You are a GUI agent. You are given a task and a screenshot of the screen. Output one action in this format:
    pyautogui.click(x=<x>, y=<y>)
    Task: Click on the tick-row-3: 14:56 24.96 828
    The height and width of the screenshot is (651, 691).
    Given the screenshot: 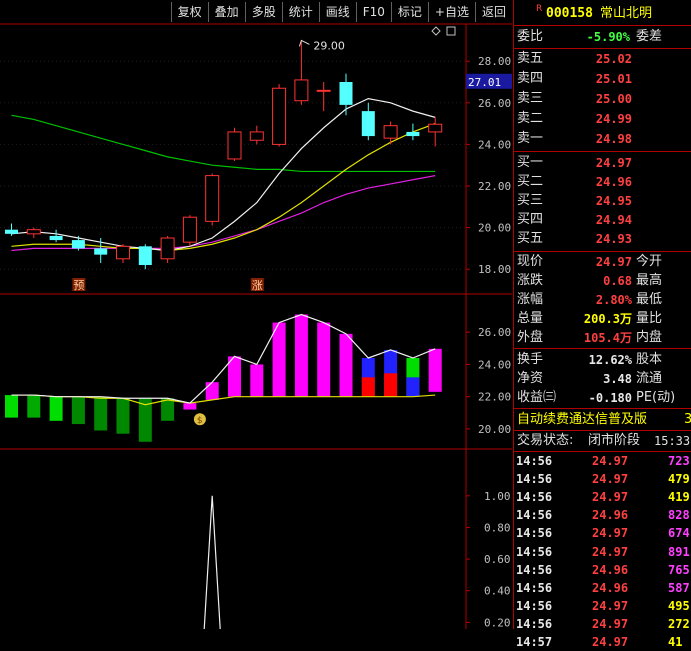 What is the action you would take?
    pyautogui.click(x=602, y=515)
    